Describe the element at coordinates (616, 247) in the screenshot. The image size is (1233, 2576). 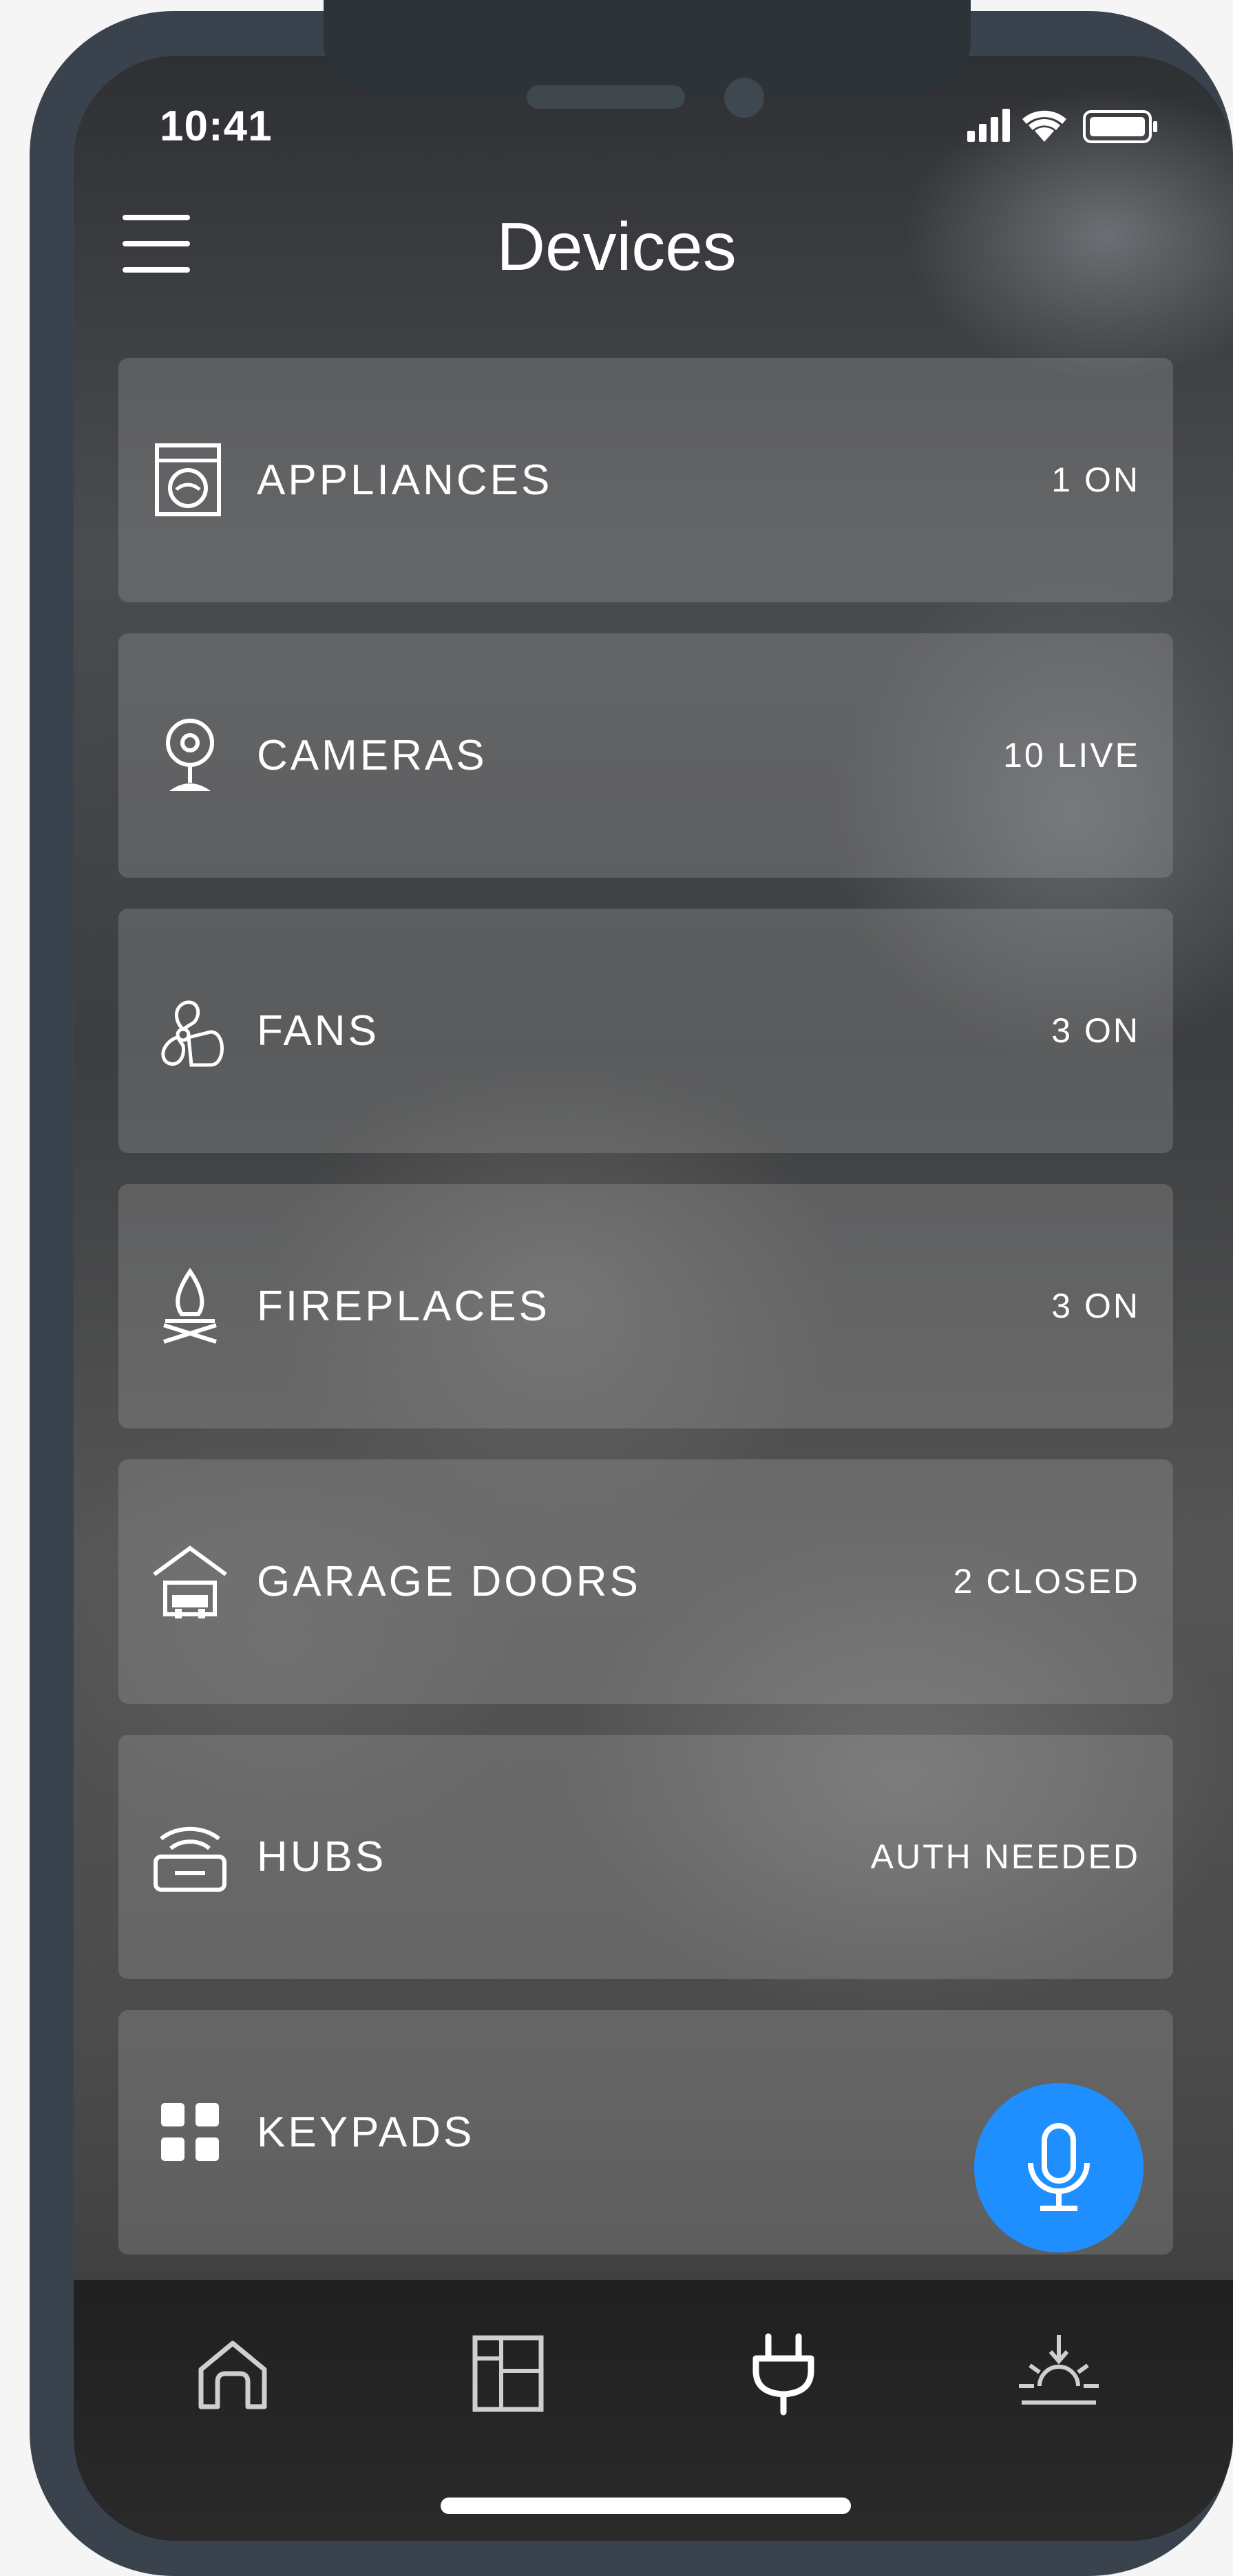
I see `page-title: Devices` at that location.